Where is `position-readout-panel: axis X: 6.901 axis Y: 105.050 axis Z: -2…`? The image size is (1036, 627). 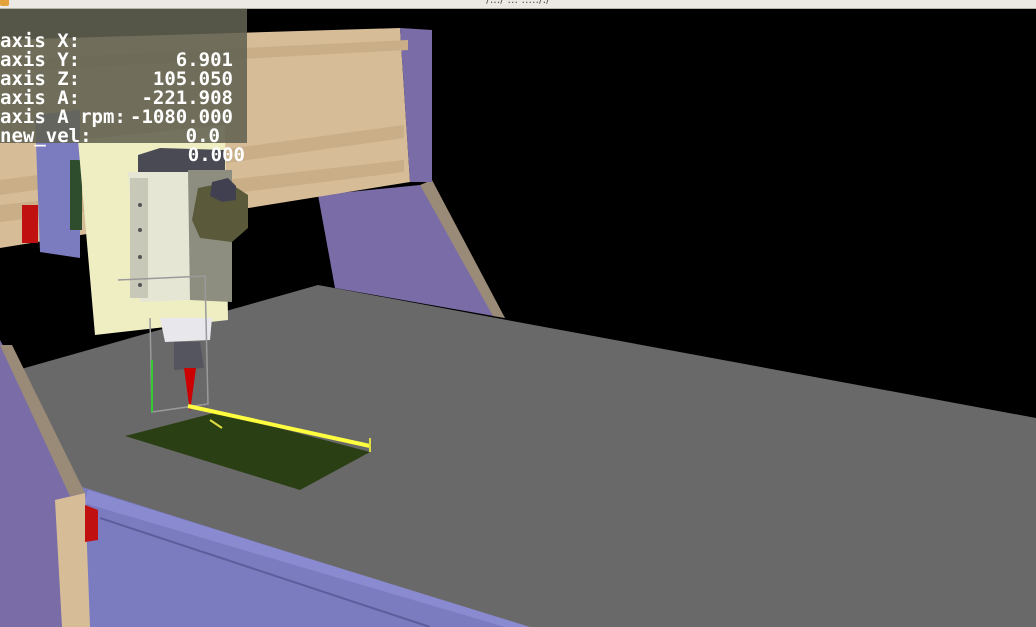 position-readout-panel: axis X: 6.901 axis Y: 105.050 axis Z: -2… is located at coordinates (123, 87).